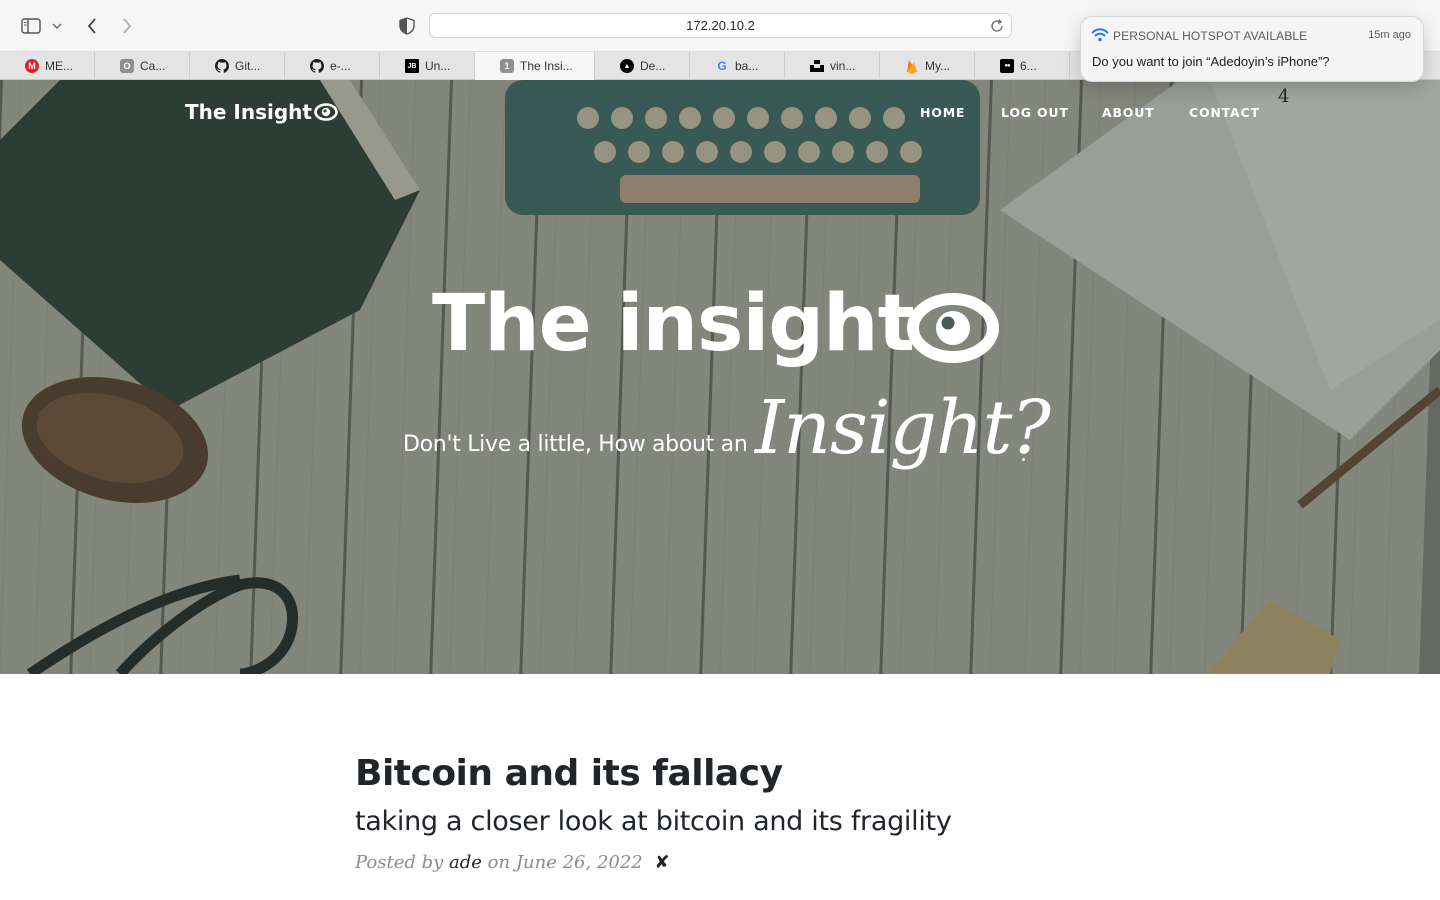  I want to click on medium-icon: ●●, so click(1007, 66).